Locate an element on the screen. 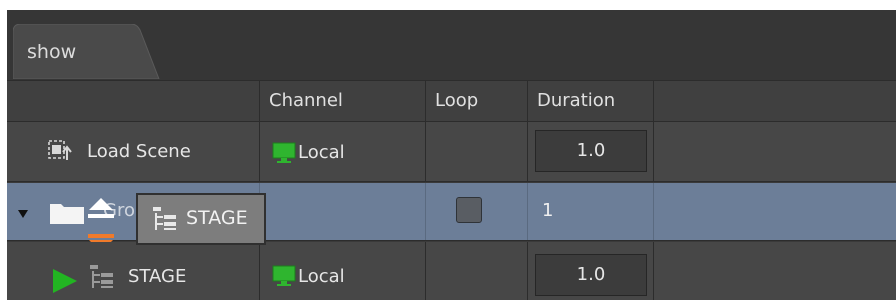  column-header-name is located at coordinates (133, 101).